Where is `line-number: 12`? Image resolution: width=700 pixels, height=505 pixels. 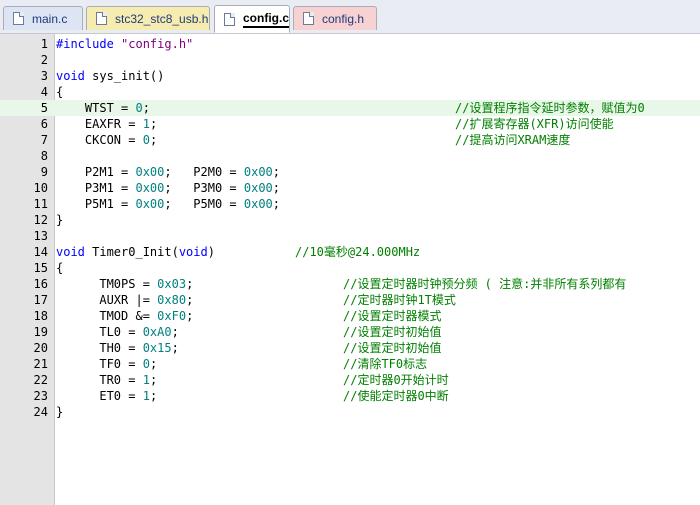 line-number: 12 is located at coordinates (40, 220).